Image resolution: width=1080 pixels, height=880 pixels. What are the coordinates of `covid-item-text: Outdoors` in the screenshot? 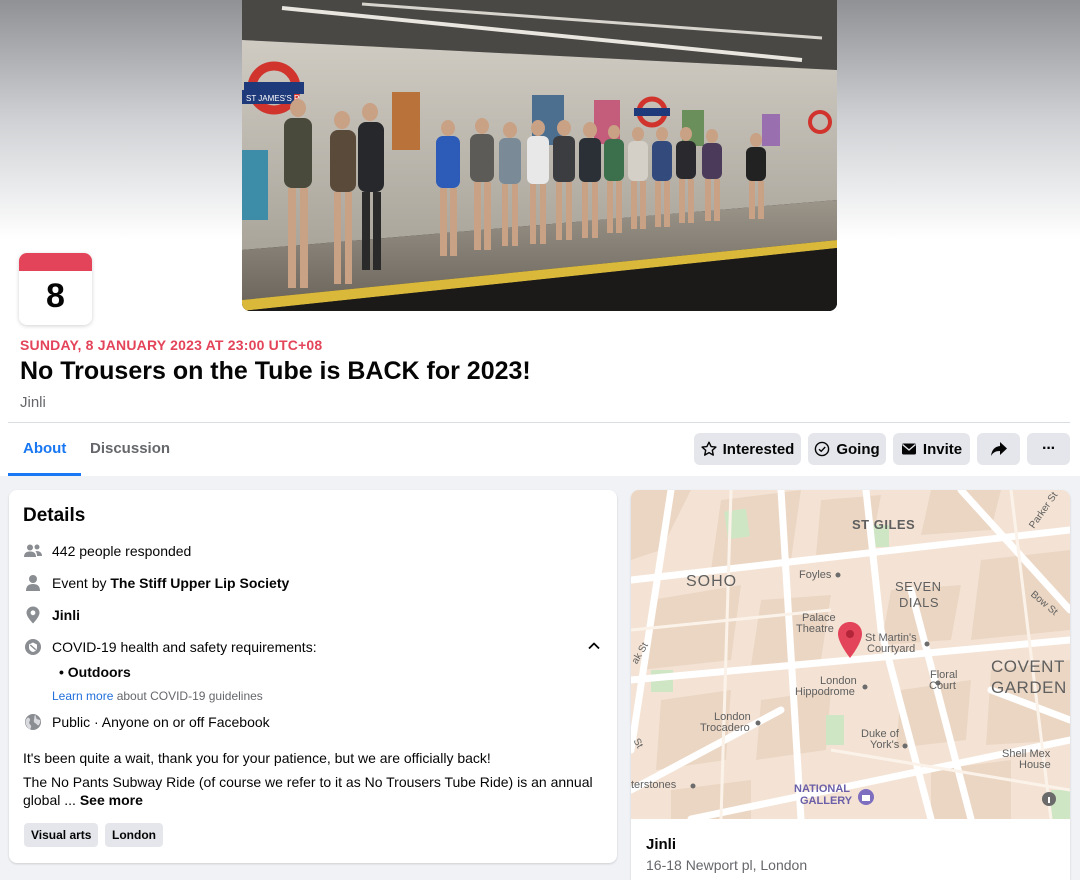 It's located at (99, 672).